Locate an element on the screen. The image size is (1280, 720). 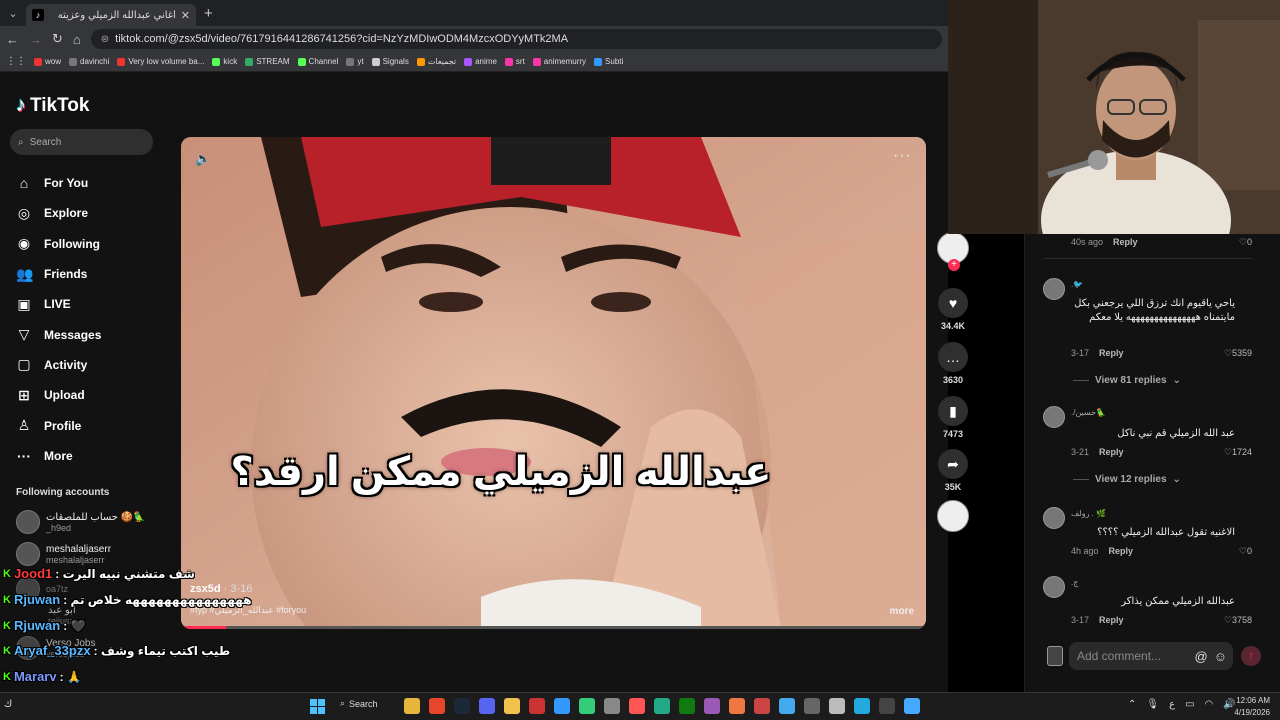
close-tab-icon: ✕ is located at coordinates (185, 15).